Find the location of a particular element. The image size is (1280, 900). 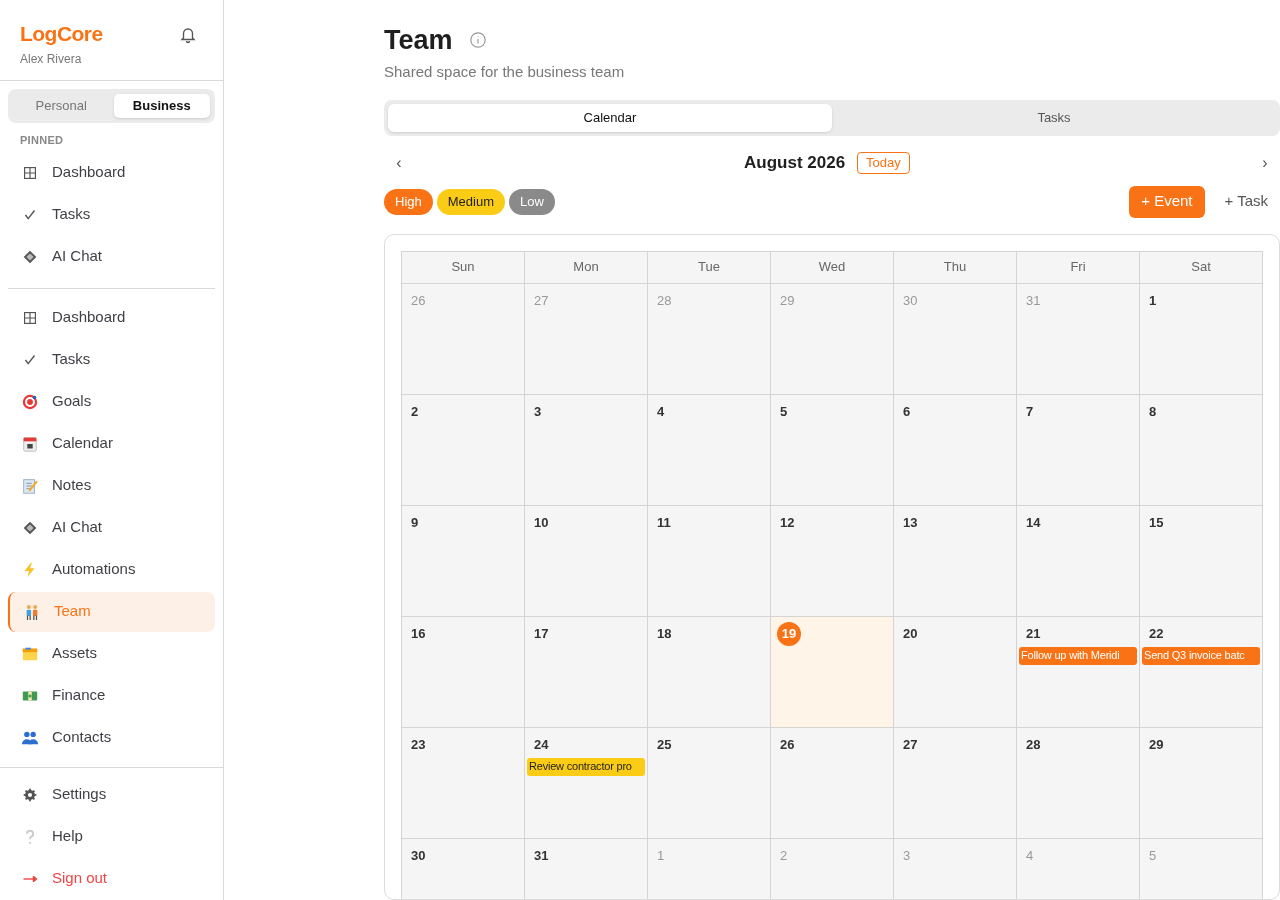

view-tab: Tasks is located at coordinates (1054, 117).